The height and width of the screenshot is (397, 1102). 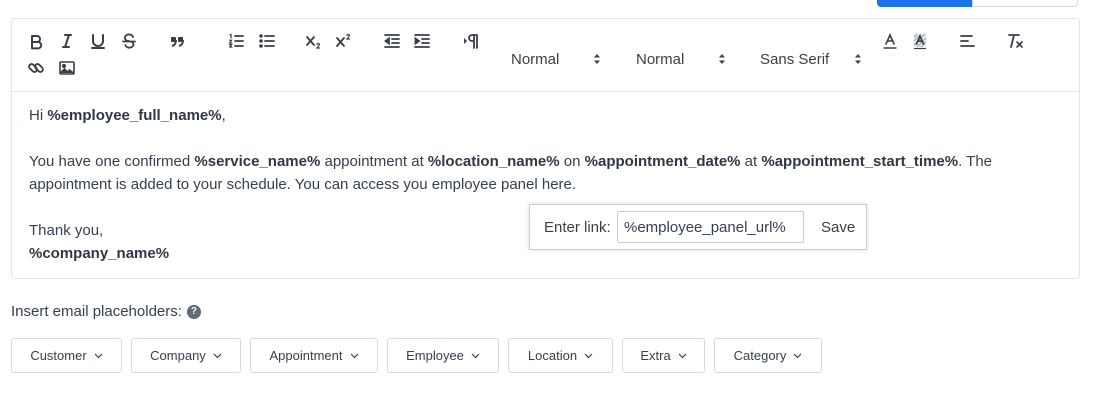 What do you see at coordinates (314, 355) in the screenshot?
I see `appointment-placeholder-button: Appointment` at bounding box center [314, 355].